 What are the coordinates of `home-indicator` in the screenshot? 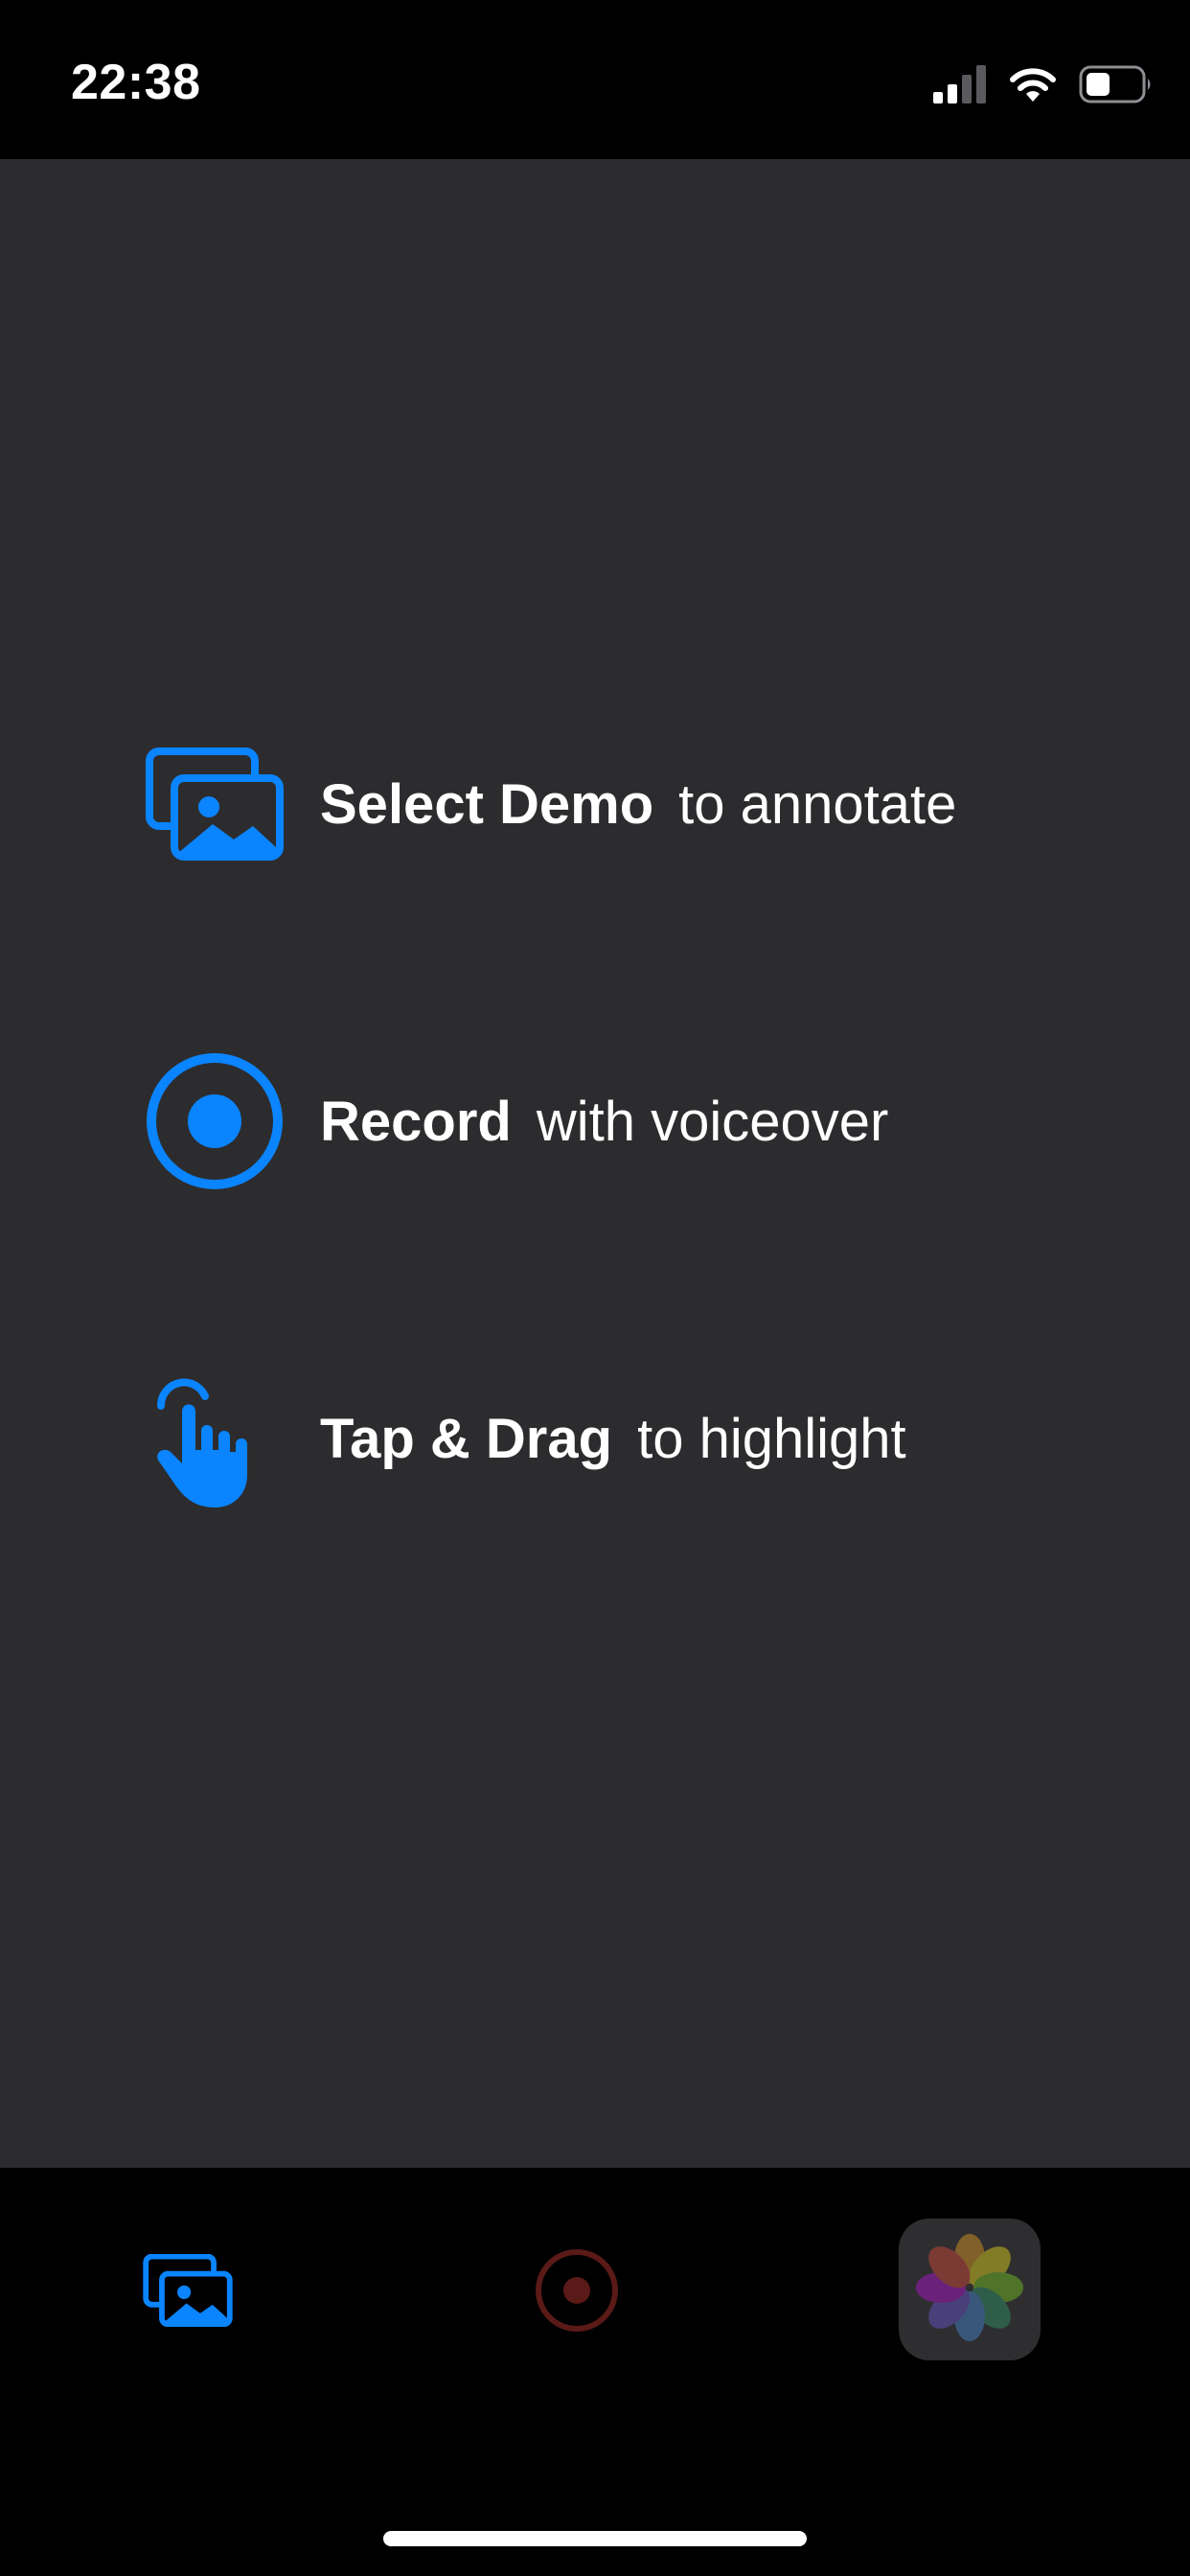 It's located at (595, 2538).